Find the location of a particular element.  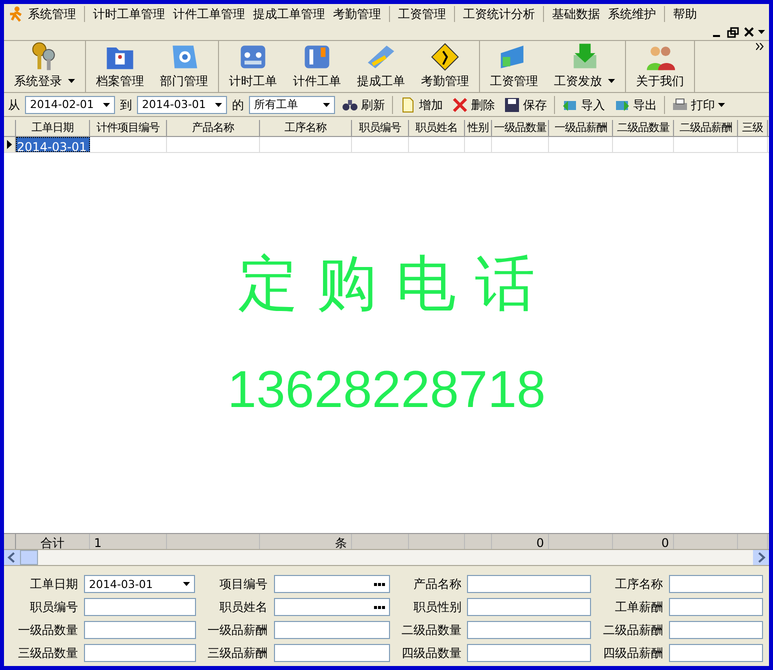

toolbar-button: 部门管理 is located at coordinates (184, 66).